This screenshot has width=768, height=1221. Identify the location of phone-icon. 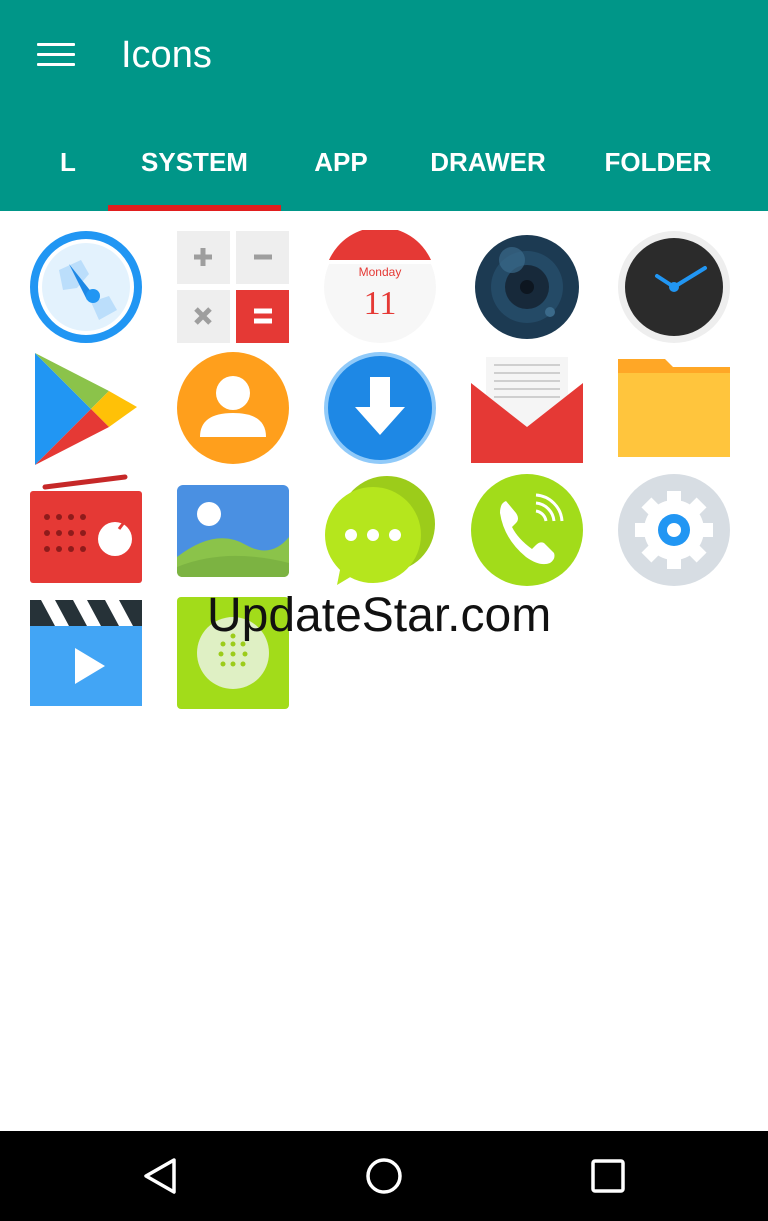
(527, 530).